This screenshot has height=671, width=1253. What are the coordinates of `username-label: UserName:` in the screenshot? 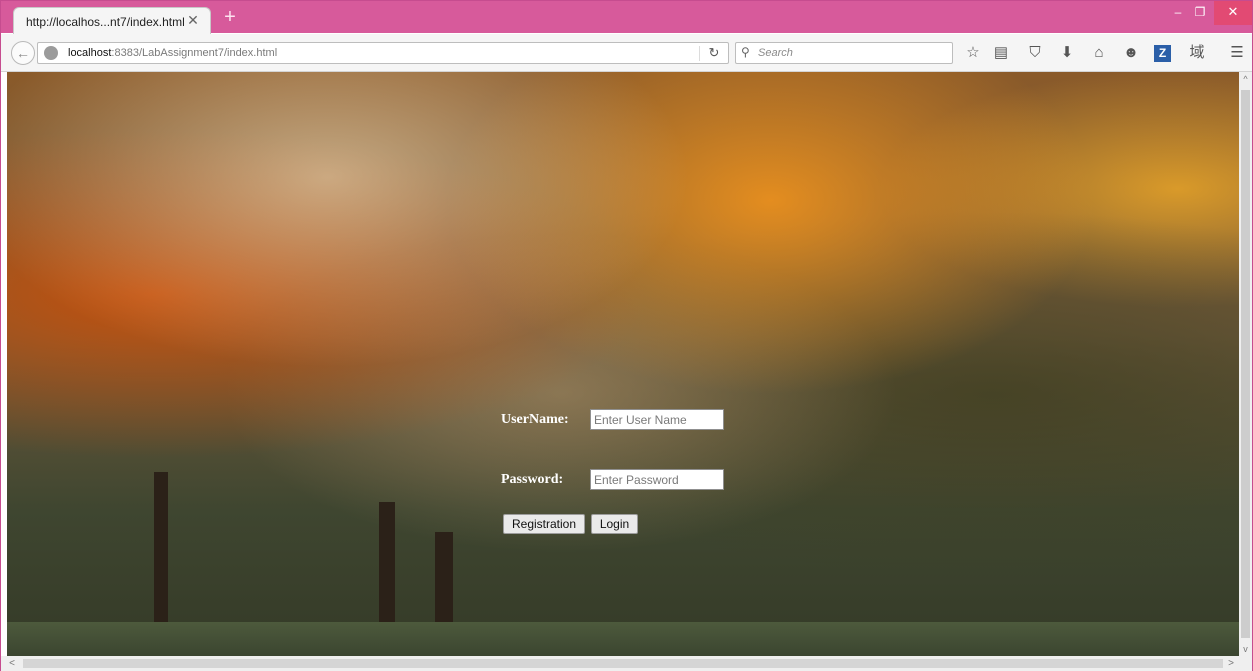 It's located at (535, 419).